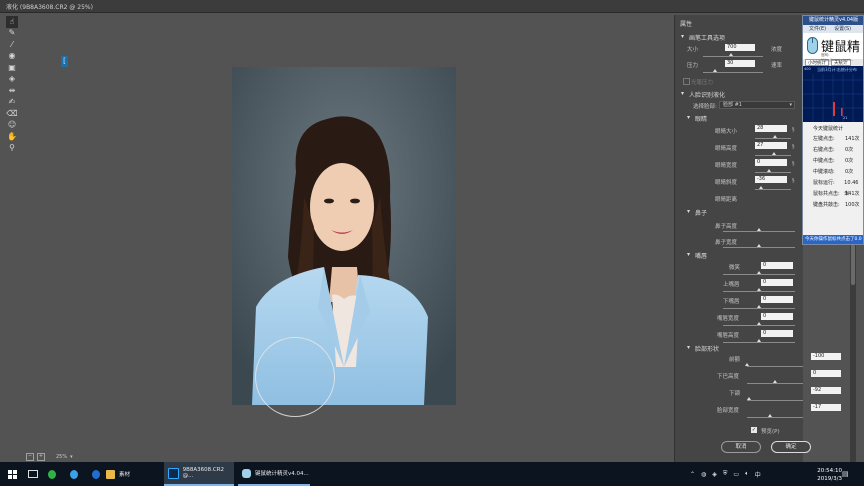  I want to click on brush-pressure-input: 30, so click(740, 63).